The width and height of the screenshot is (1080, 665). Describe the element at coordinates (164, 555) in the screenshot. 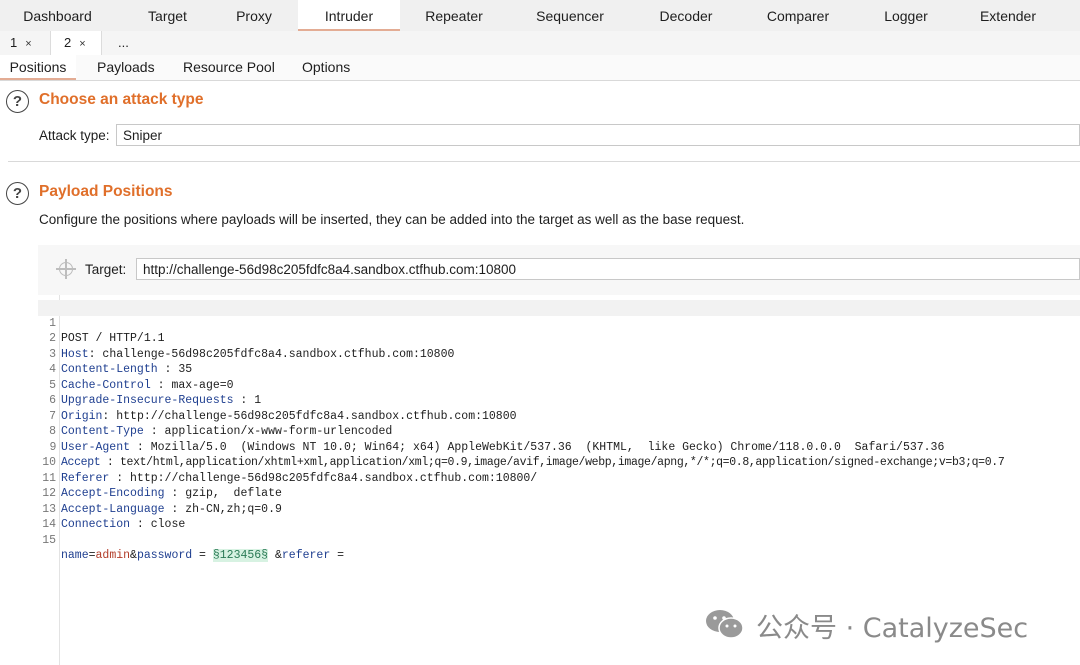

I see `param-name: password` at that location.